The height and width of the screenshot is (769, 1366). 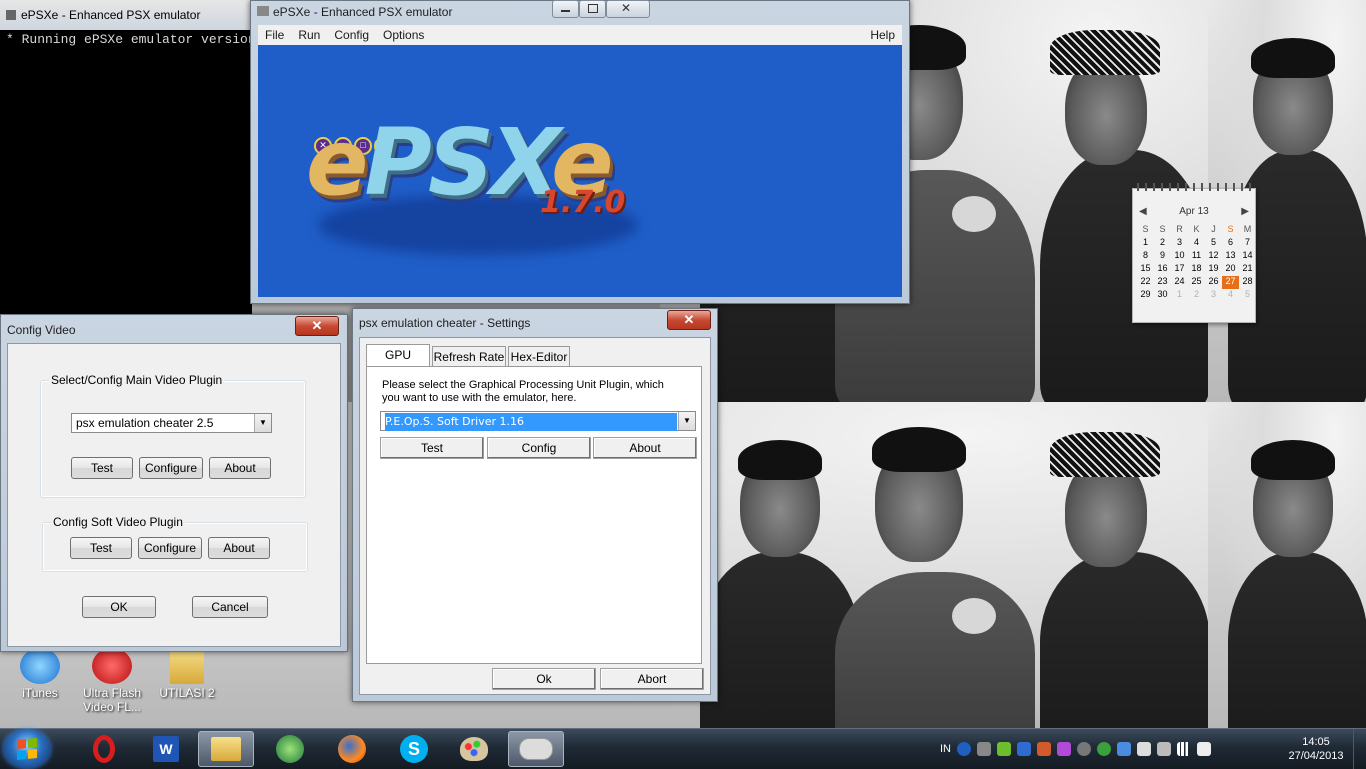 I want to click on calendar-day: 12, so click(x=1213, y=256).